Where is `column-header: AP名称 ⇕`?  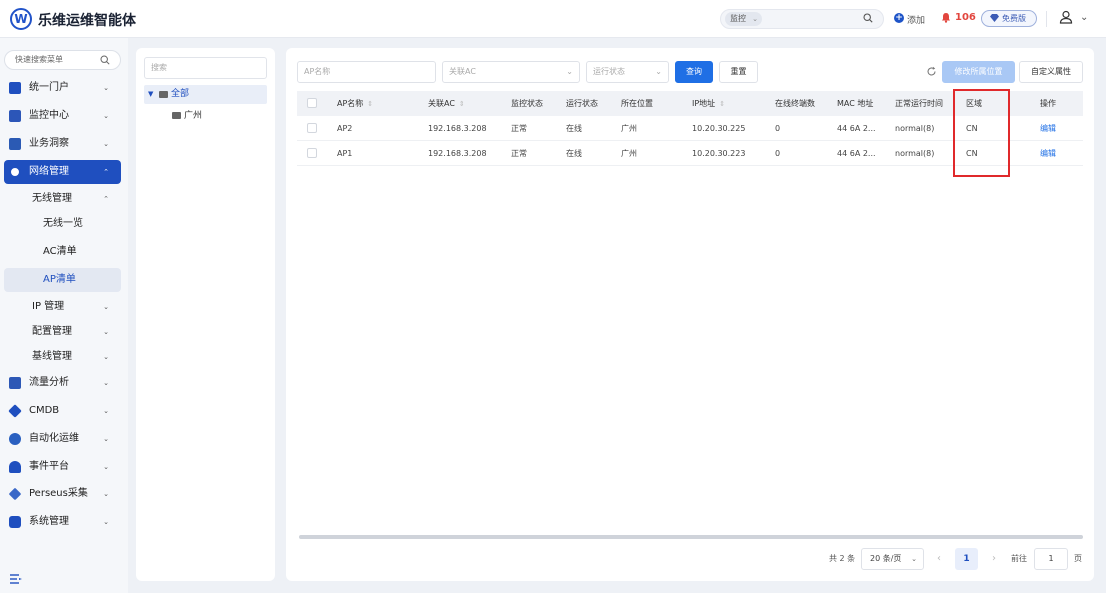
column-header: AP名称 ⇕ is located at coordinates (355, 104).